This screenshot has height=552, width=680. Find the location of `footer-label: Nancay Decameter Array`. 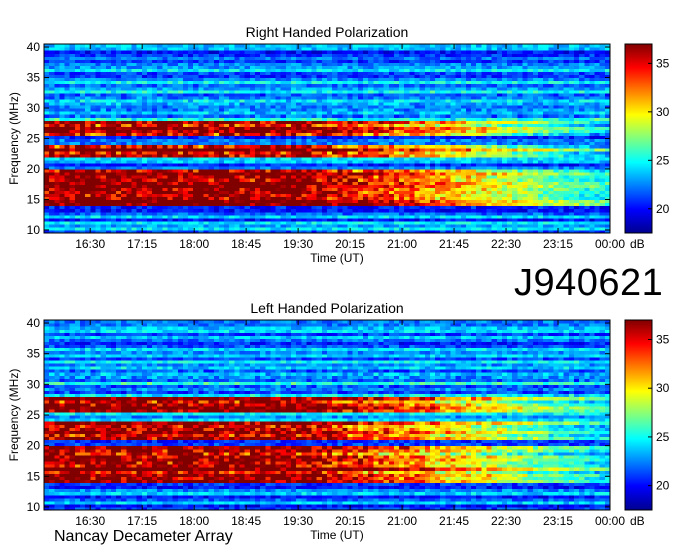

footer-label: Nancay Decameter Array is located at coordinates (143, 536).